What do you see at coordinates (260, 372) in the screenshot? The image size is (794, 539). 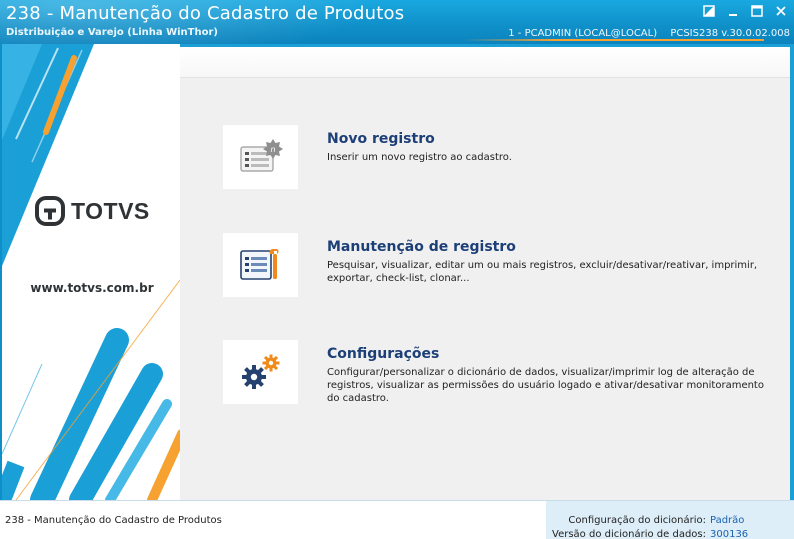 I see `settings-gears-icon` at bounding box center [260, 372].